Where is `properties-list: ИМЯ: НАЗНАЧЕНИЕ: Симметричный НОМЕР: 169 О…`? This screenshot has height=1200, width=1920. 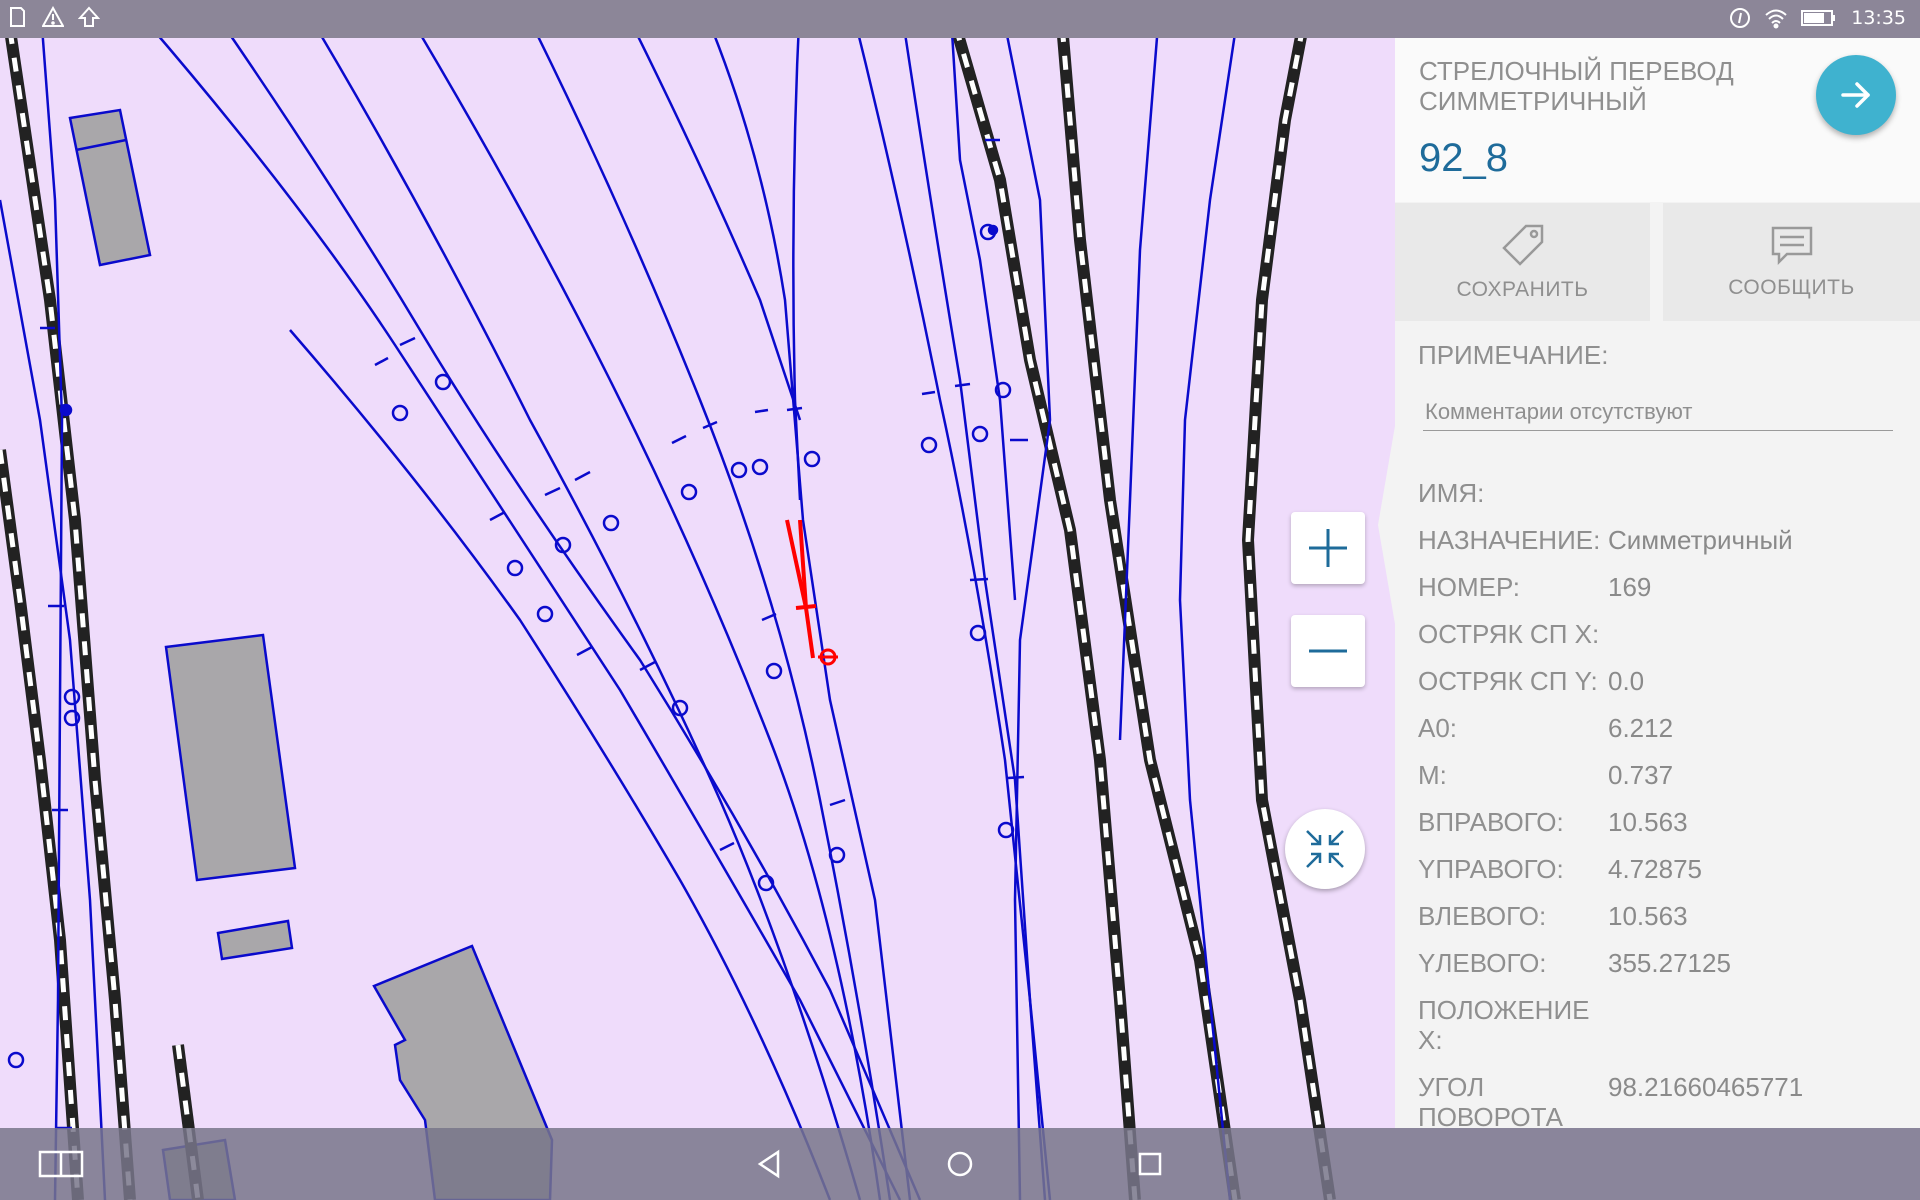 properties-list: ИМЯ: НАЗНАЧЕНИЕ: Симметричный НОМЕР: 169 О… is located at coordinates (1663, 803).